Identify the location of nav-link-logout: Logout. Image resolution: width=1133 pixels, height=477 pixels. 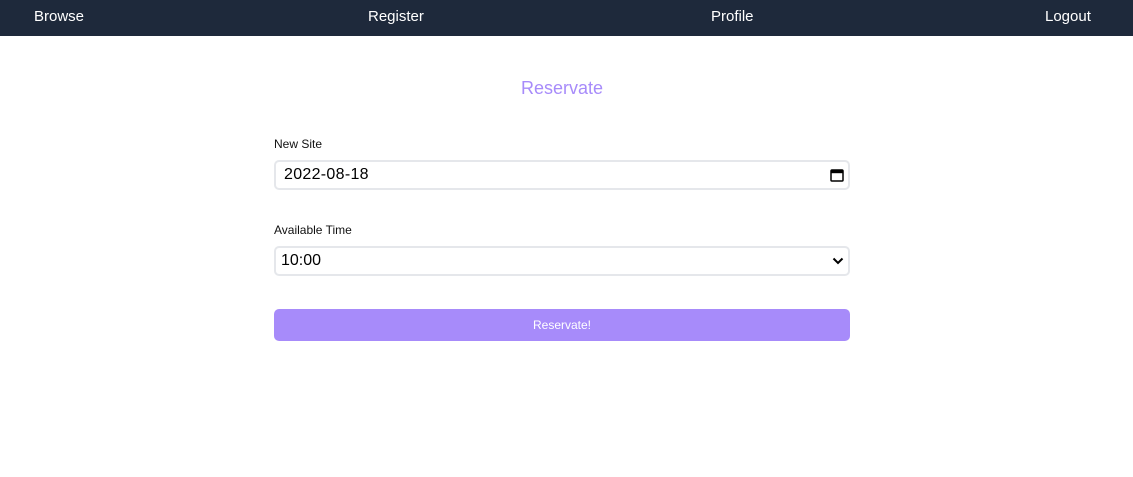
(1068, 18).